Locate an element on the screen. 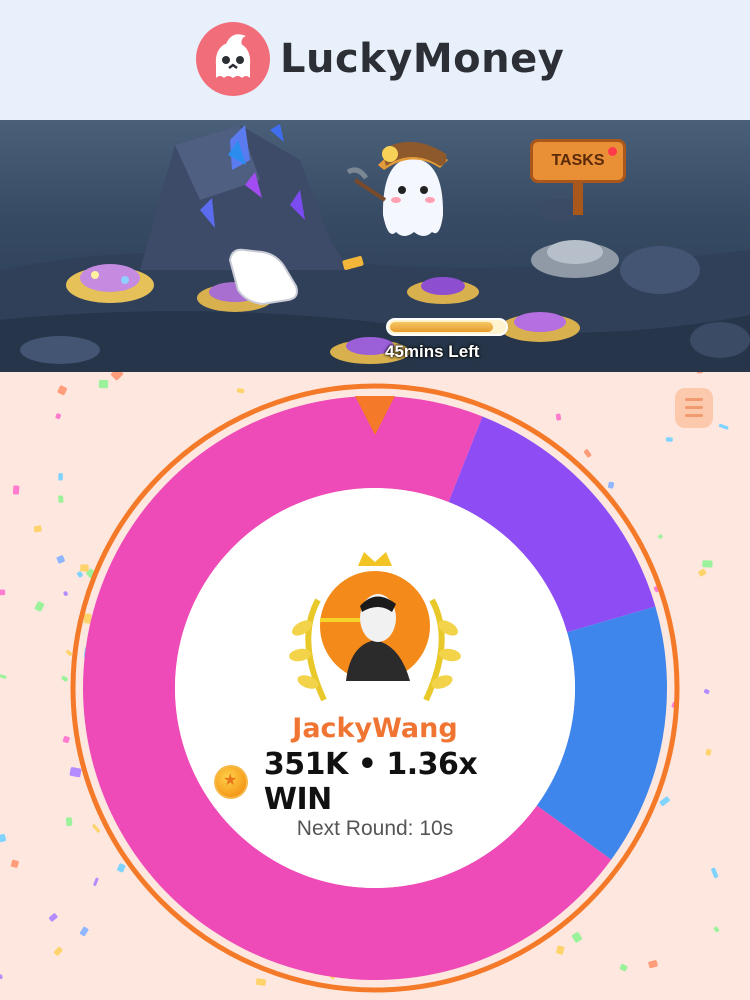 The height and width of the screenshot is (1000, 750). menu-list-icon is located at coordinates (694, 408).